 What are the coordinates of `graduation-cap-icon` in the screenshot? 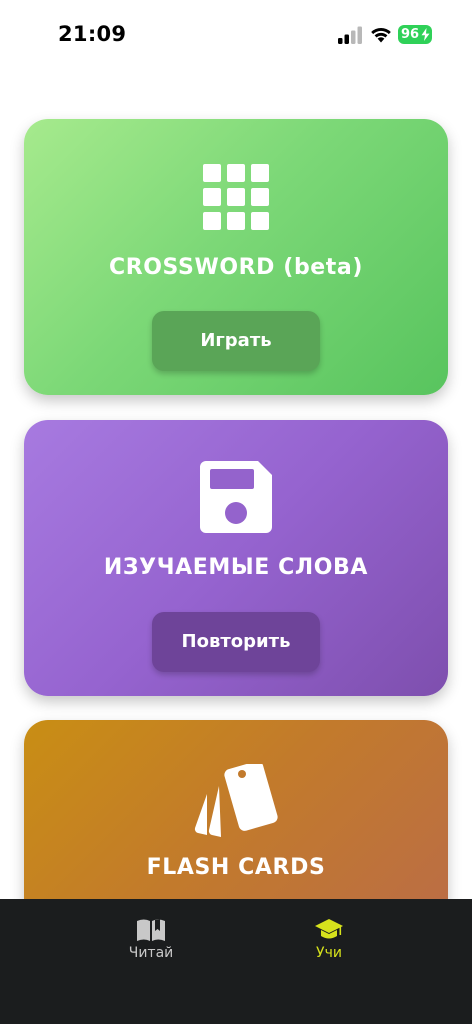 It's located at (329, 929).